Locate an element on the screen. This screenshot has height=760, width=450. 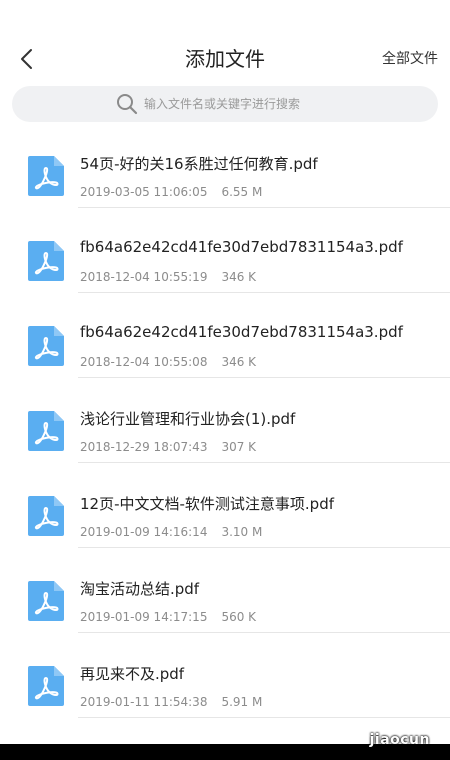
file-meta: 2018-12-04 10:55:08 346 K is located at coordinates (168, 362).